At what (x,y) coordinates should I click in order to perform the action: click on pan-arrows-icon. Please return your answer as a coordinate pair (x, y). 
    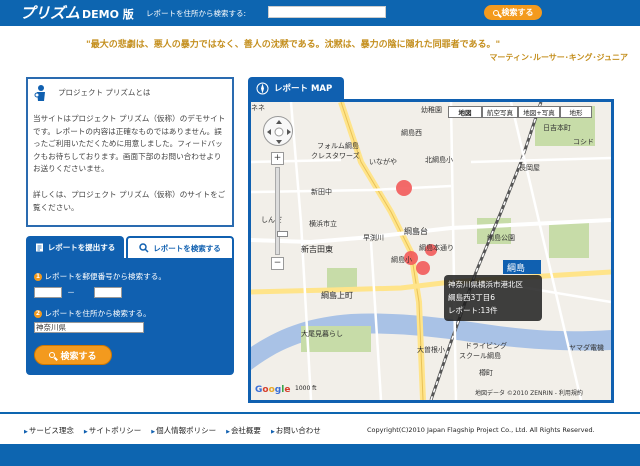
    Looking at the image, I should click on (279, 132).